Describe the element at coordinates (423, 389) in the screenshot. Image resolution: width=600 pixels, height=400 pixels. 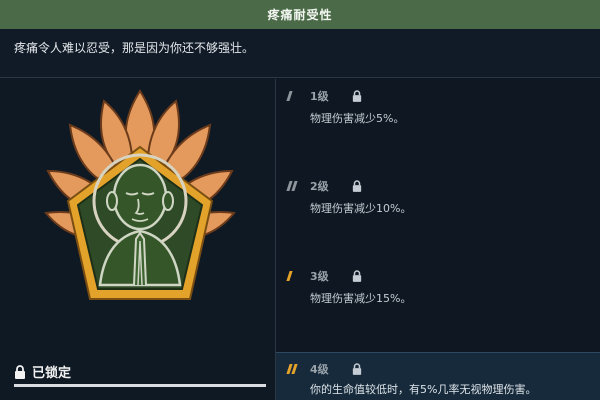
I see `tier-4-effect: 你的生命值较低时，有5%几率无视物理伤害。` at that location.